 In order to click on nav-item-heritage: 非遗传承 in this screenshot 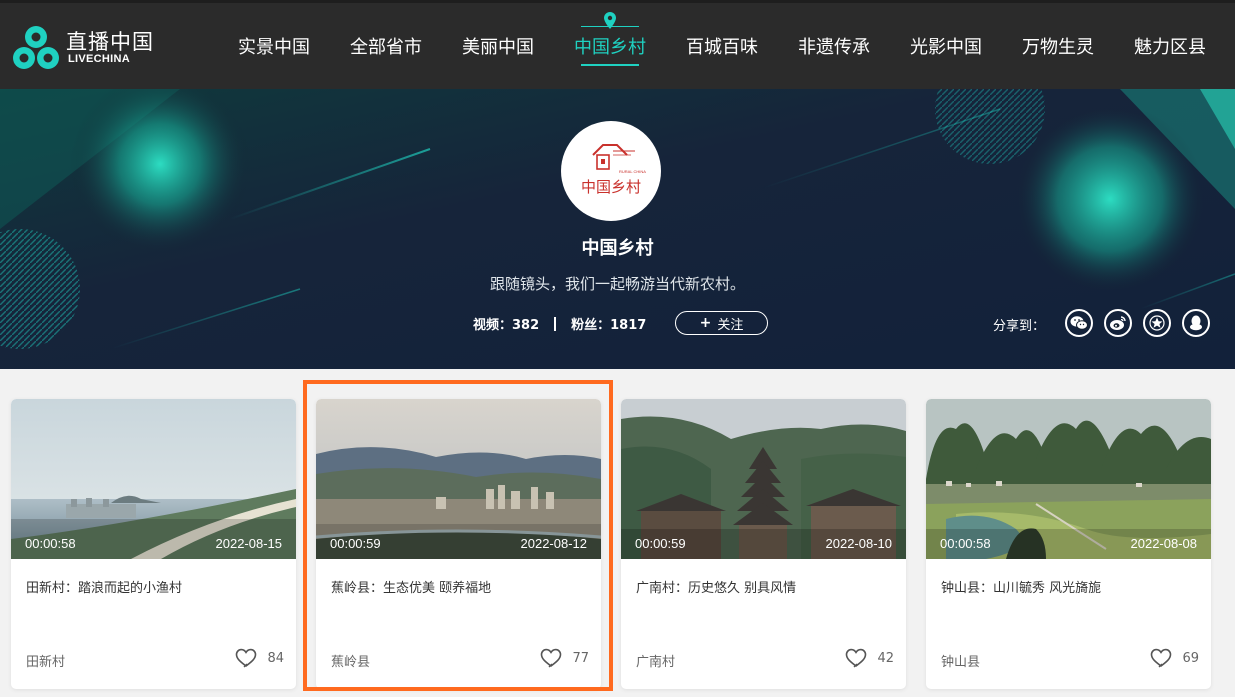, I will do `click(834, 44)`.